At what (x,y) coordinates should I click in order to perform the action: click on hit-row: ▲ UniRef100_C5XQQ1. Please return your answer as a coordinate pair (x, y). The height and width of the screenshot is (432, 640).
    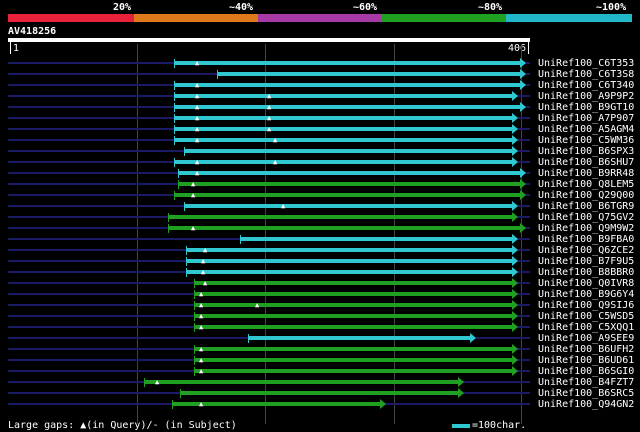
    Looking at the image, I should click on (320, 327).